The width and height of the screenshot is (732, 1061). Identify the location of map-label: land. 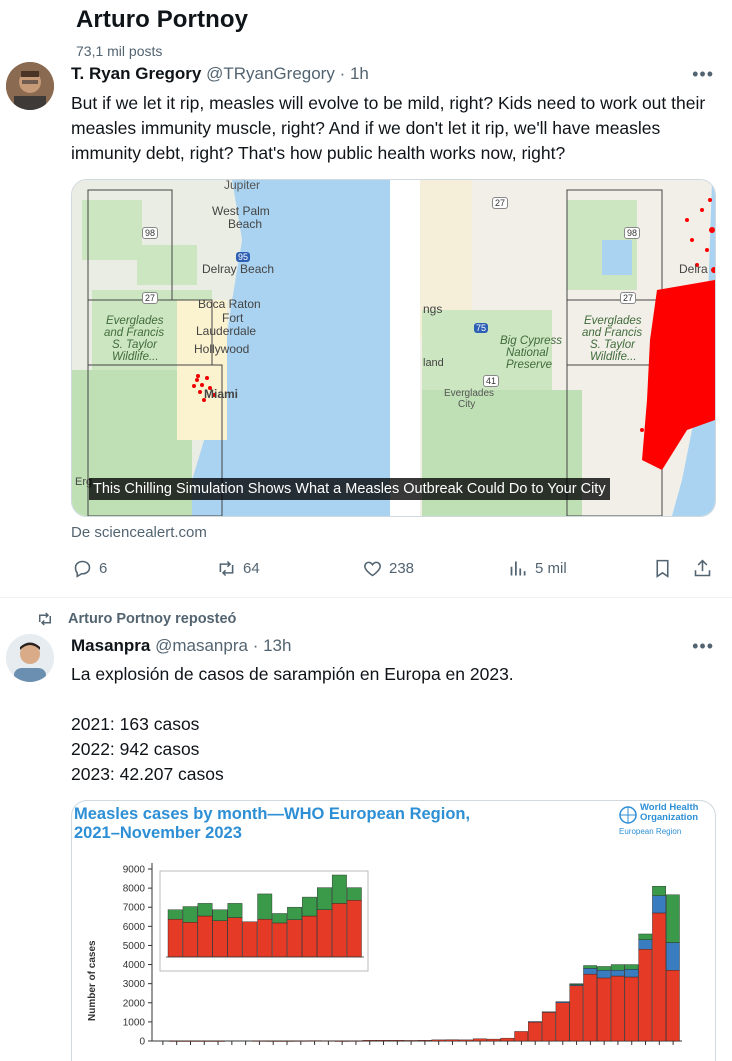
(433, 363).